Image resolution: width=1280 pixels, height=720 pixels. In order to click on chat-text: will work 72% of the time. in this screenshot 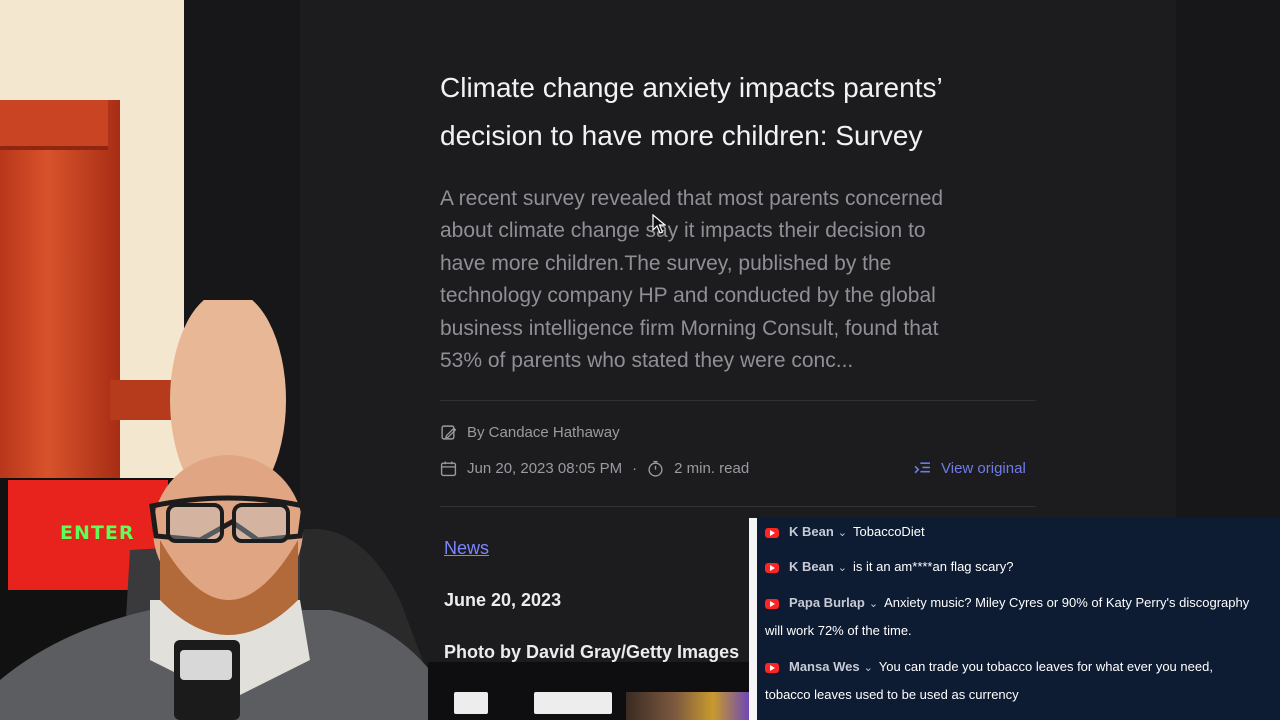, I will do `click(838, 630)`.